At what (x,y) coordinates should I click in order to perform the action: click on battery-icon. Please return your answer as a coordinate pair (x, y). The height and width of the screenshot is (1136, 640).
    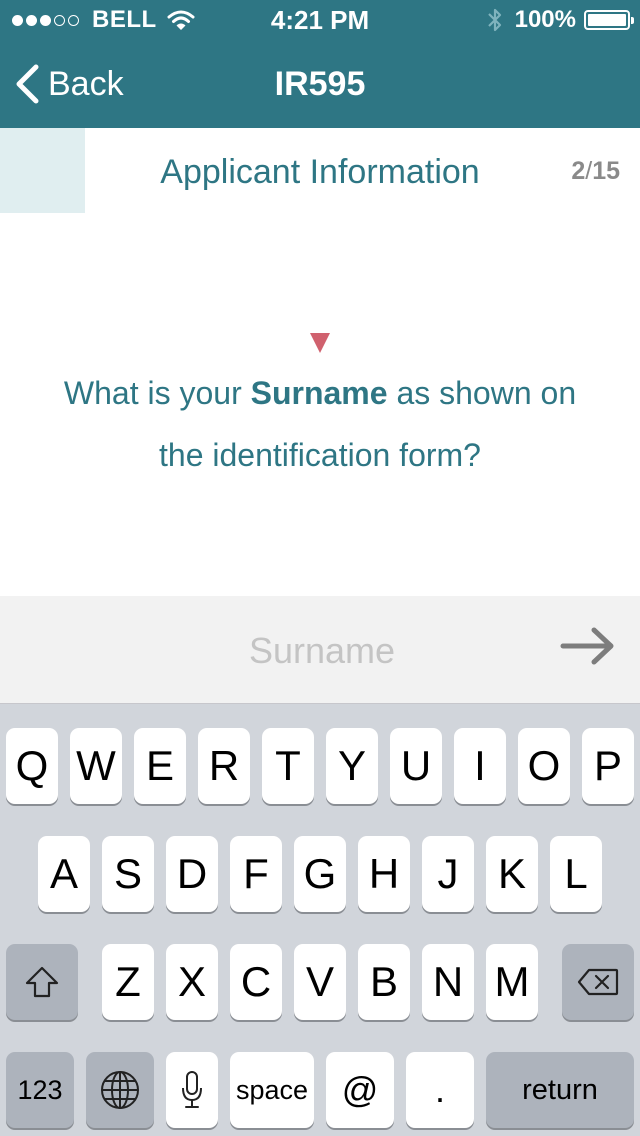
    Looking at the image, I should click on (609, 20).